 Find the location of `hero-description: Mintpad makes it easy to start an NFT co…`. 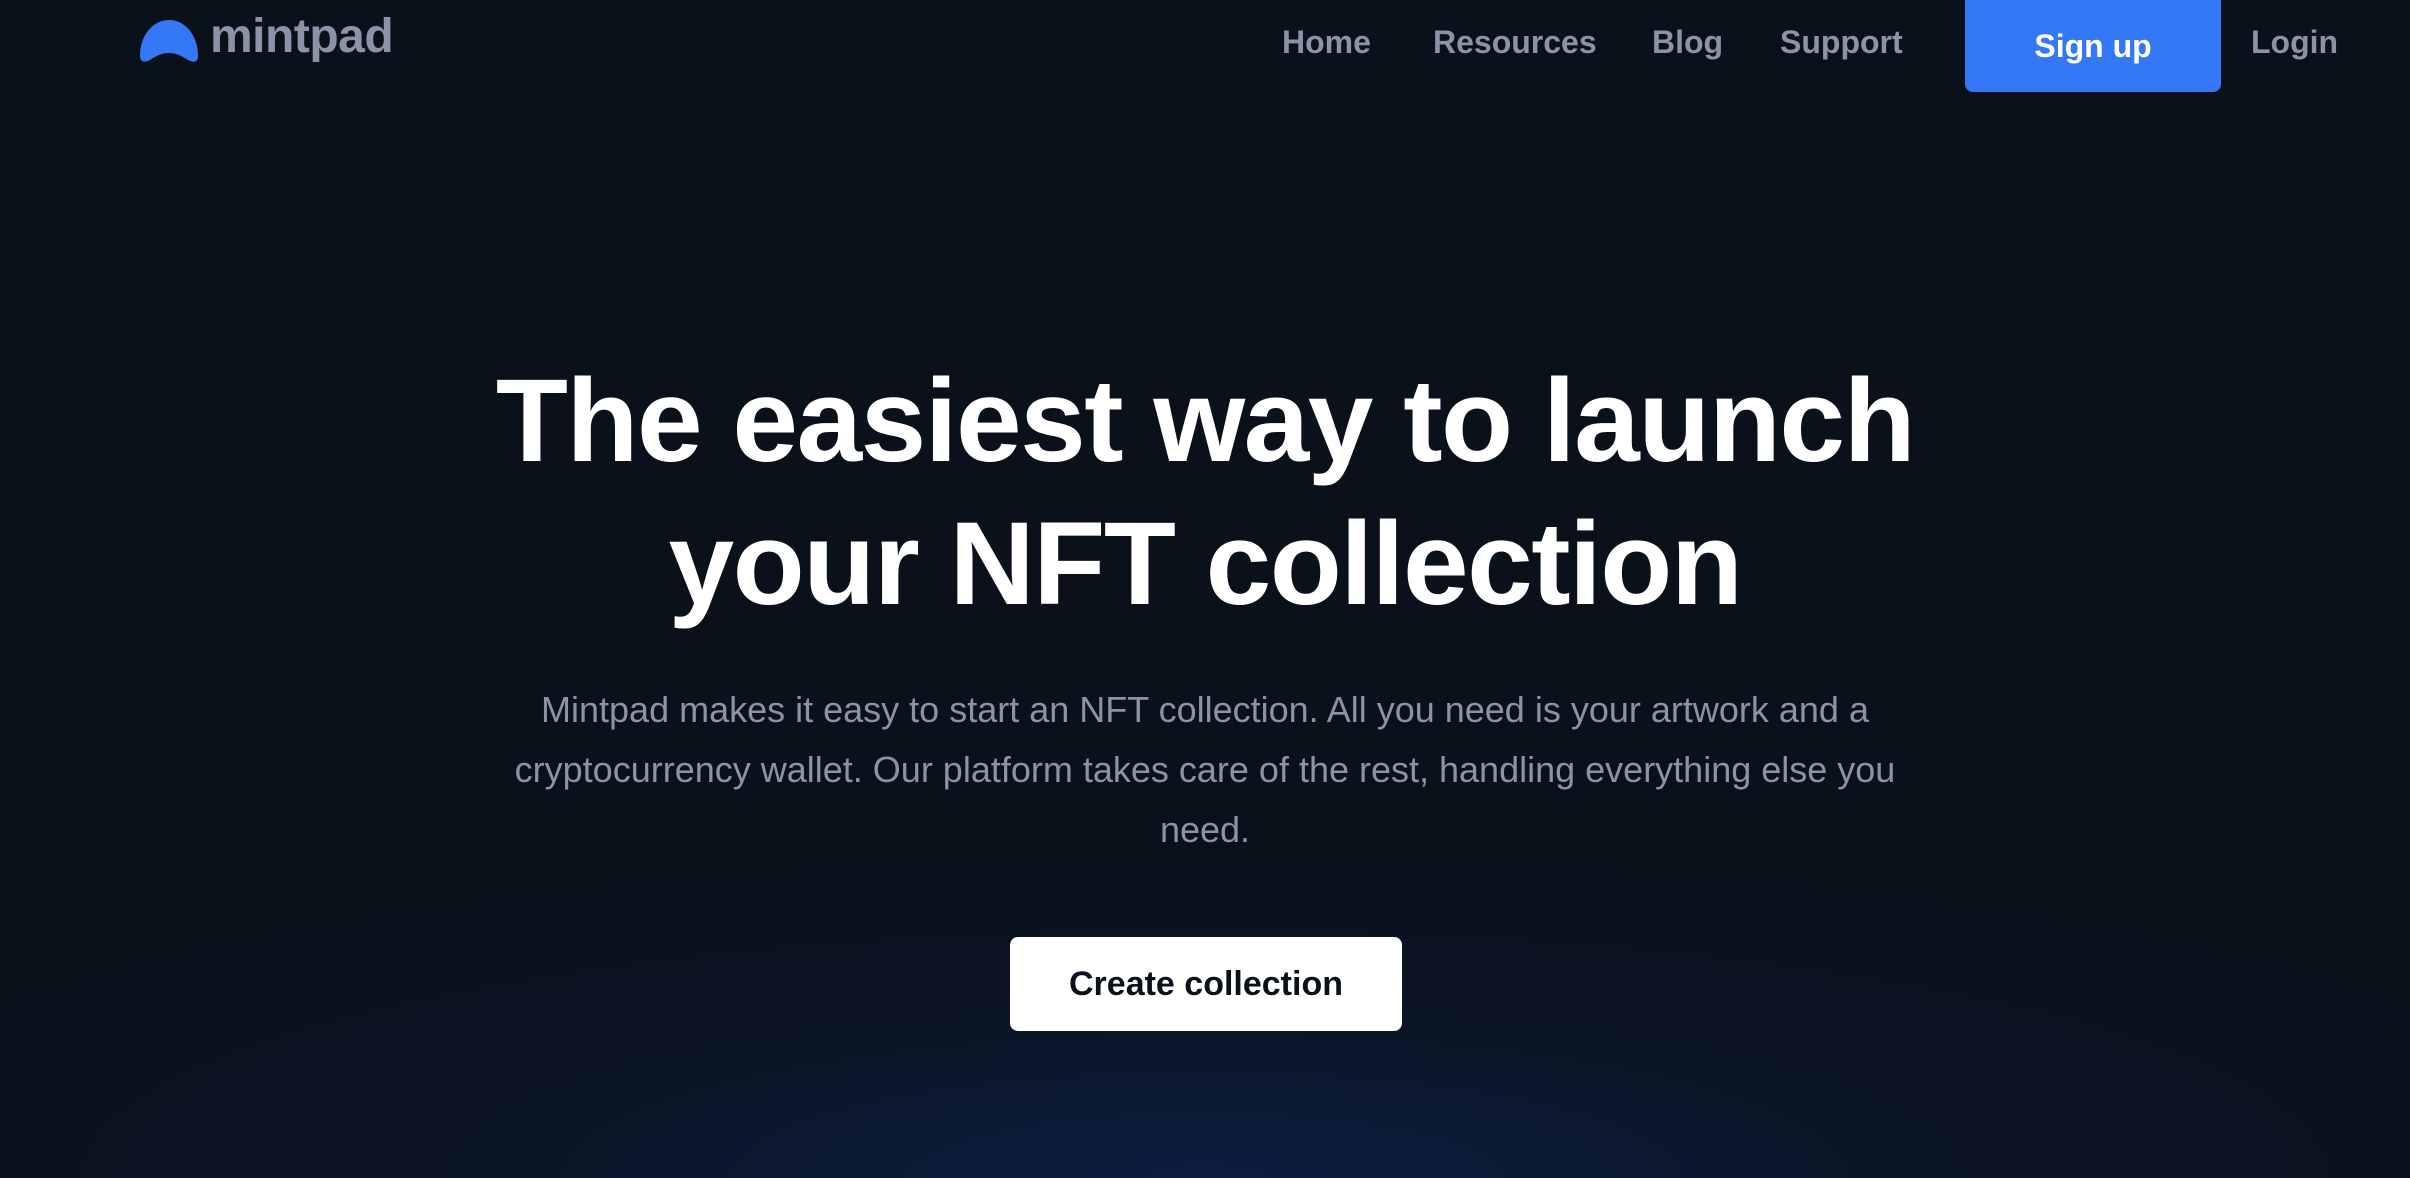

hero-description: Mintpad makes it easy to start an NFT co… is located at coordinates (1205, 769).